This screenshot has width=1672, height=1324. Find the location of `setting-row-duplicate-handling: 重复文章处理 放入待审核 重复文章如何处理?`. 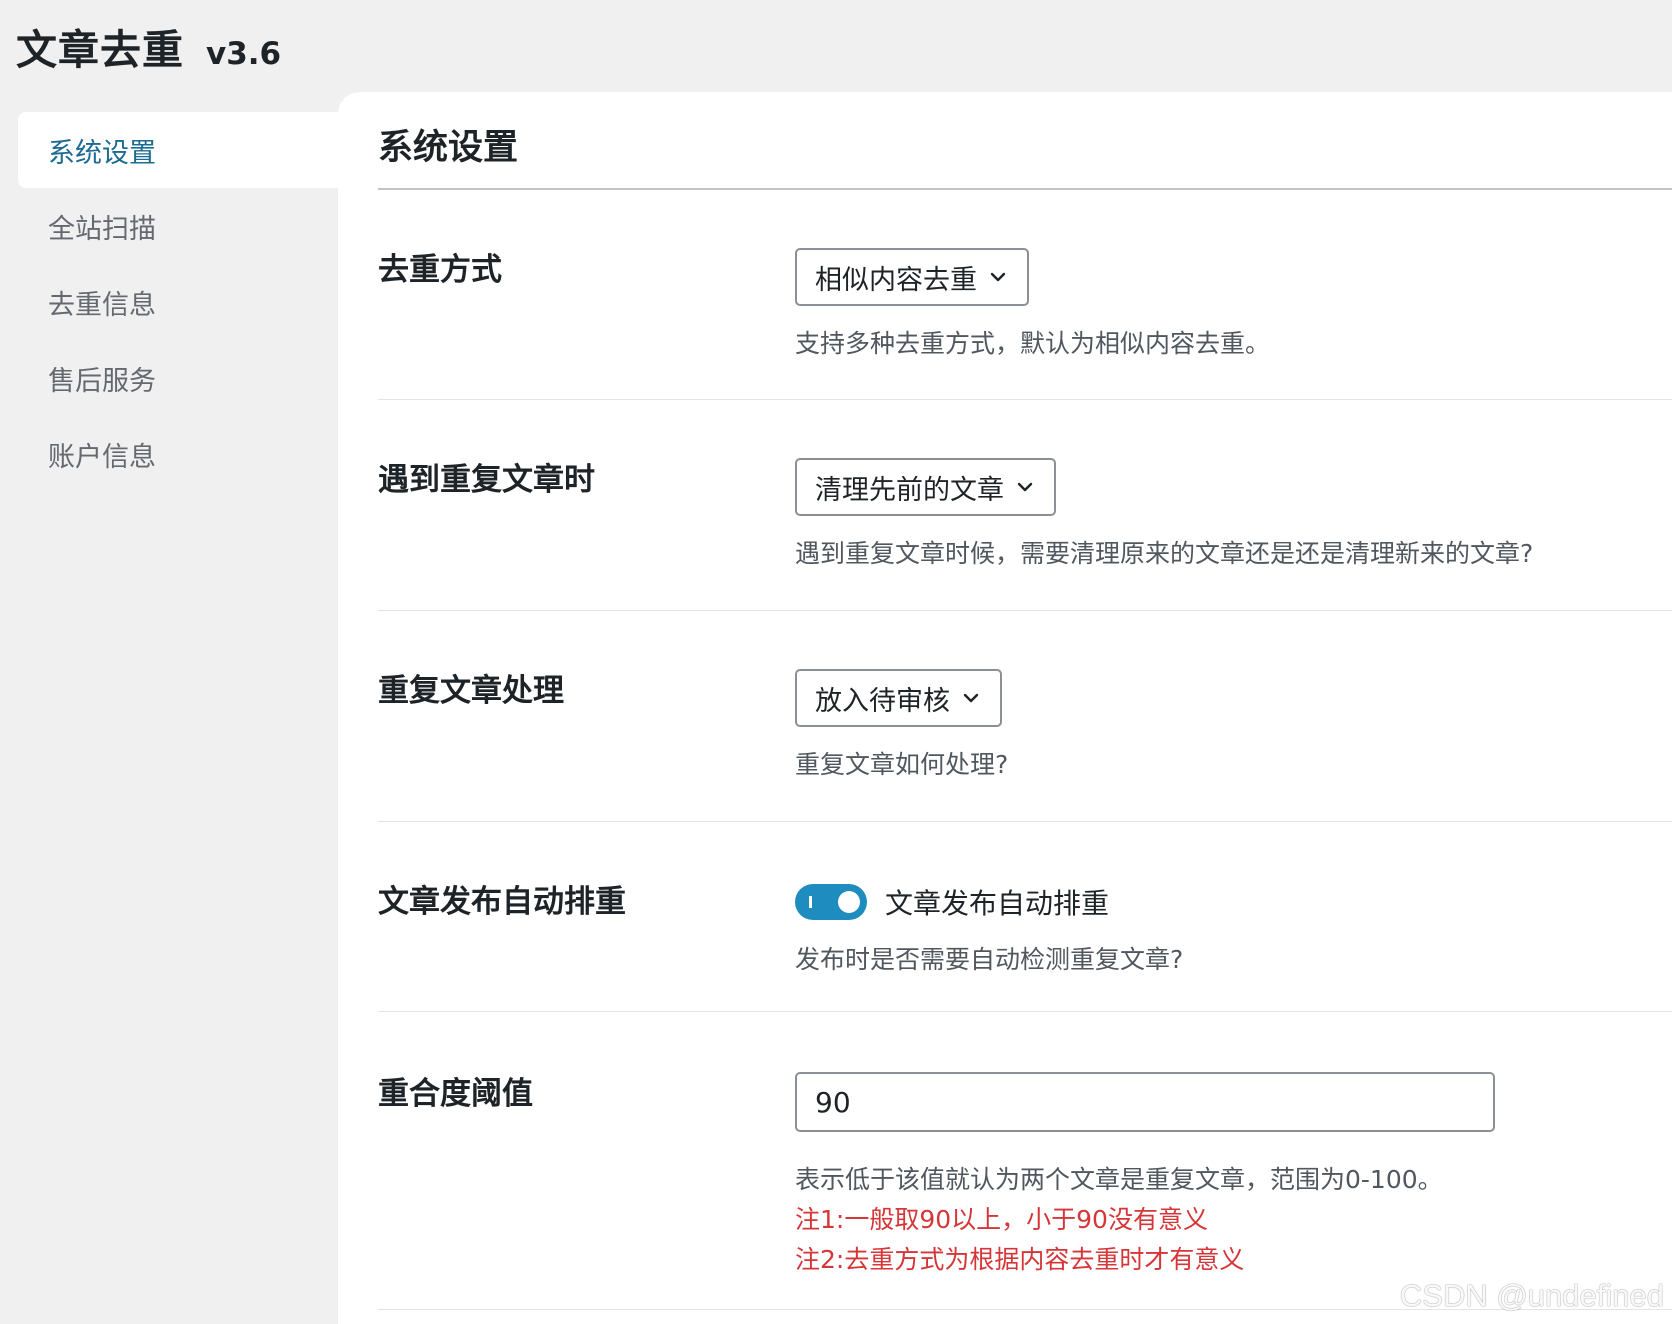

setting-row-duplicate-handling: 重复文章处理 放入待审核 重复文章如何处理? is located at coordinates (1025, 716).